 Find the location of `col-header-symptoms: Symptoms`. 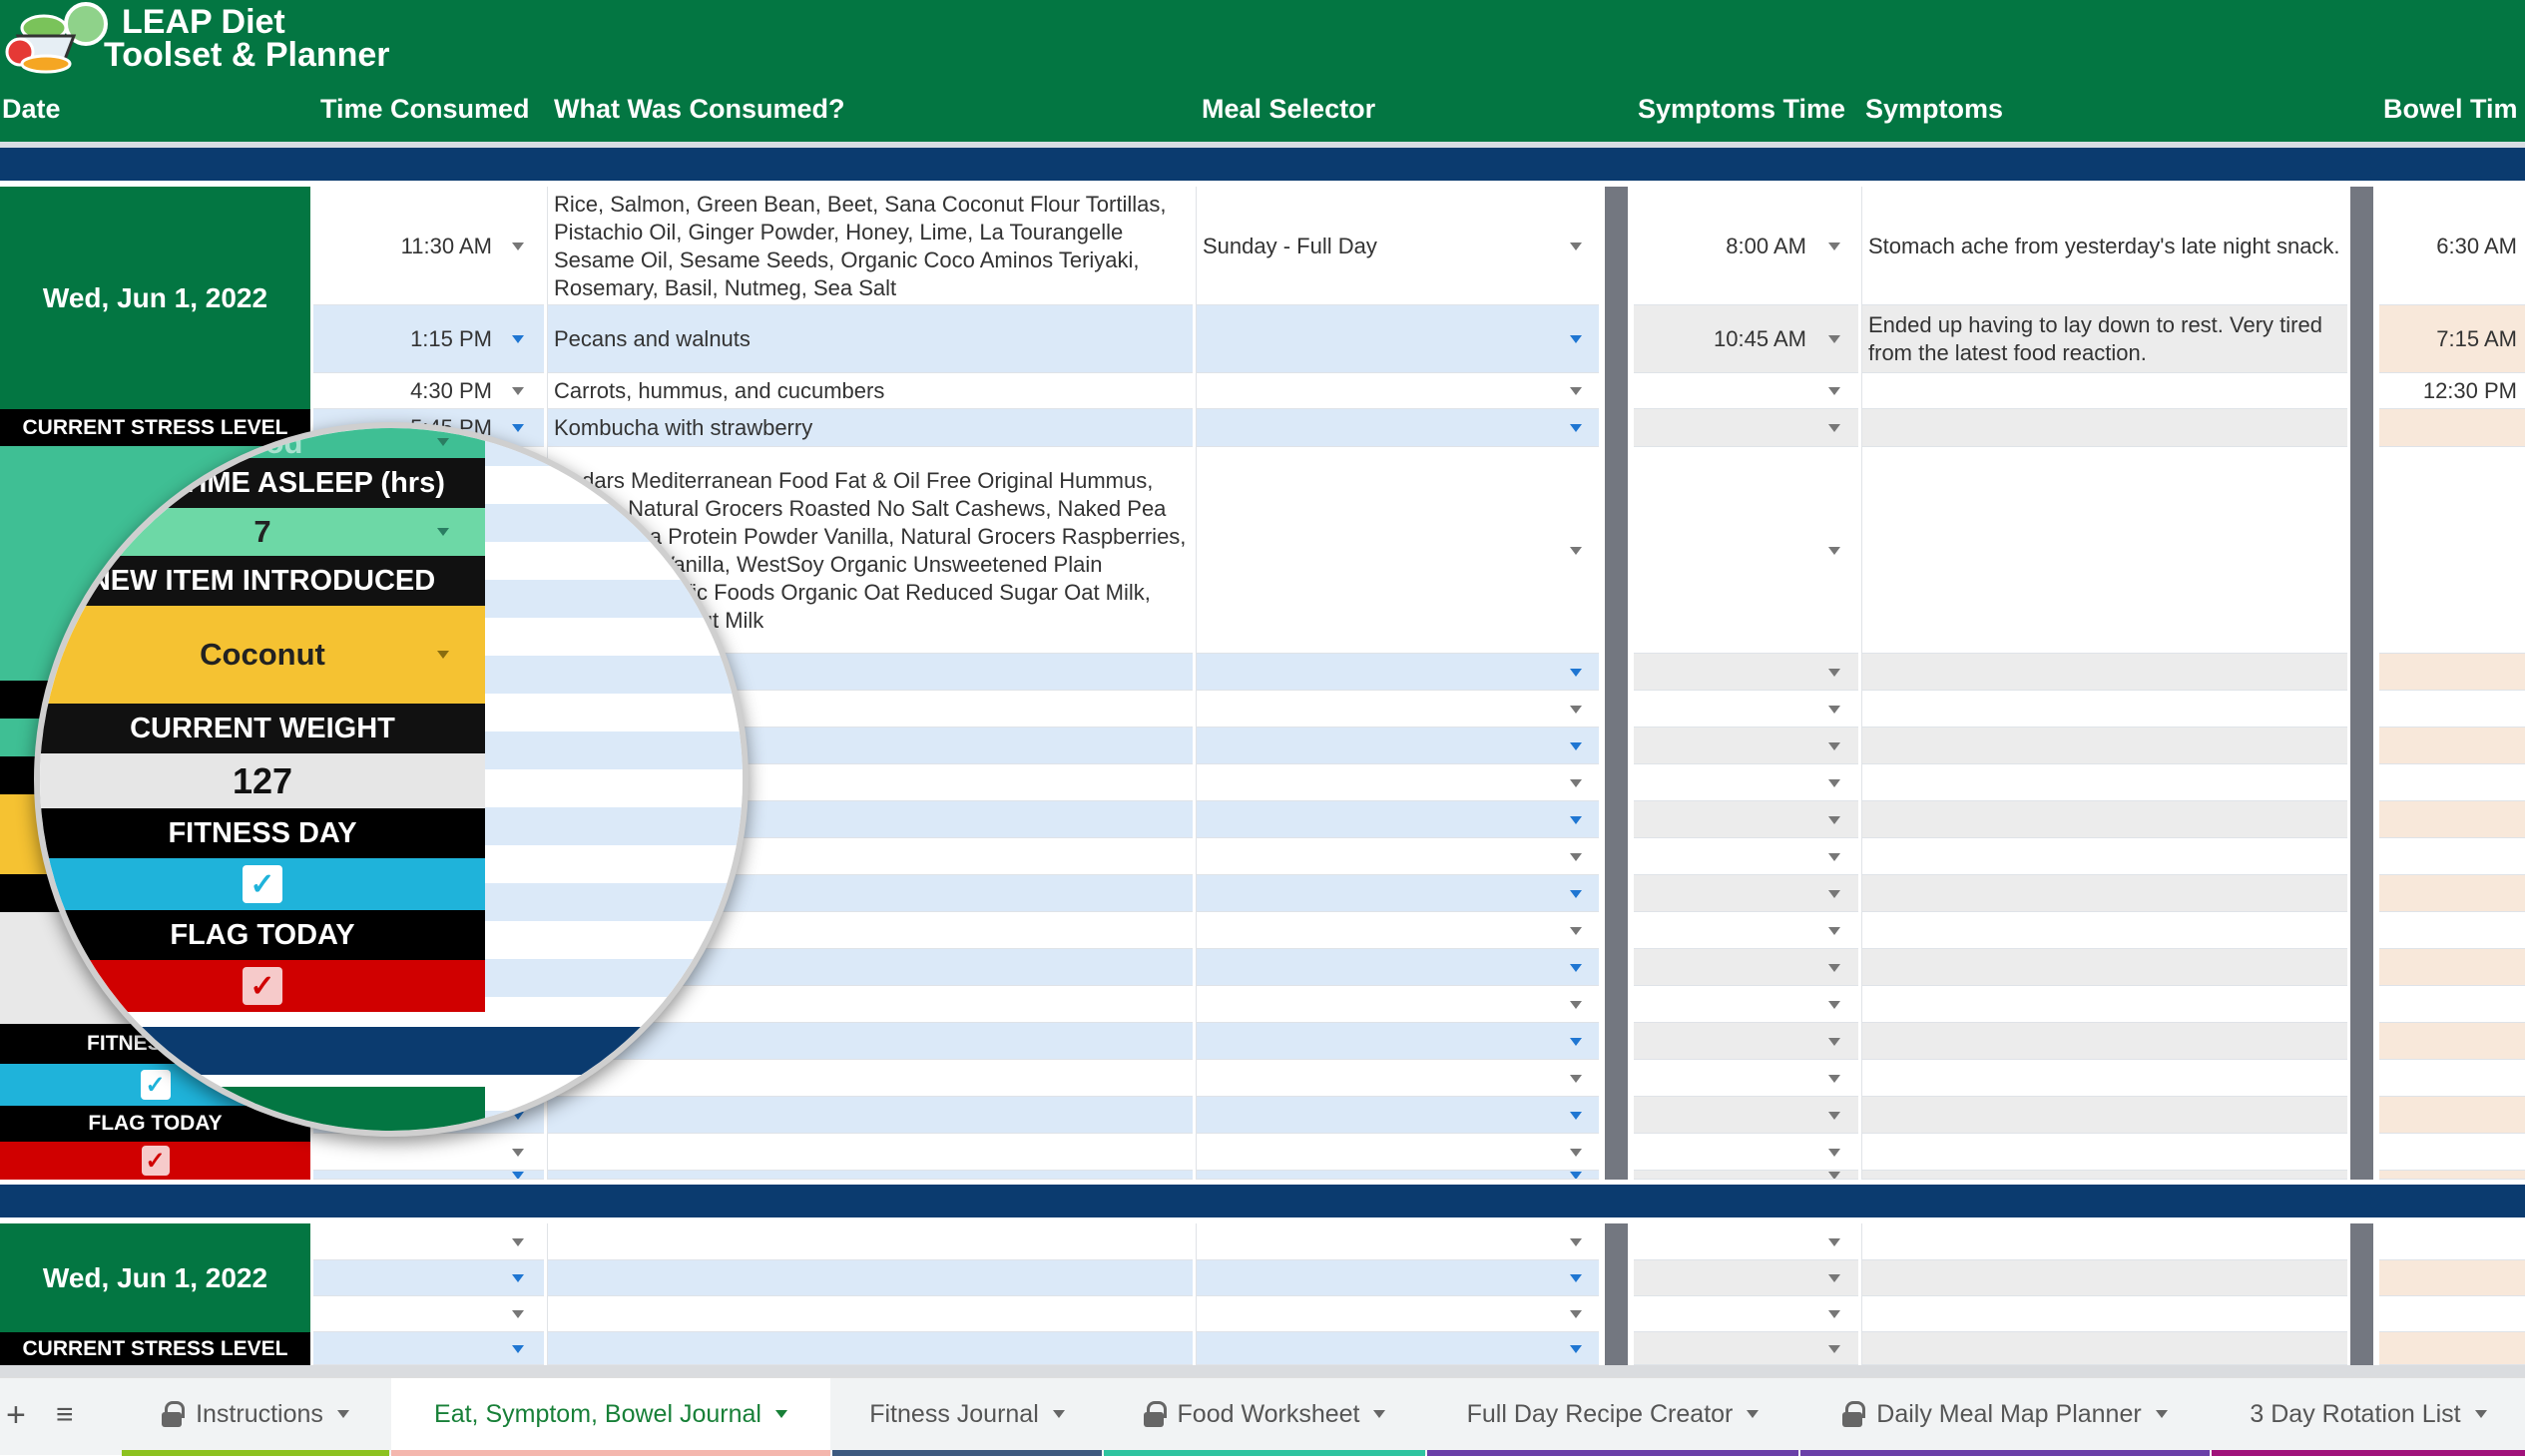

col-header-symptoms: Symptoms is located at coordinates (1934, 109).